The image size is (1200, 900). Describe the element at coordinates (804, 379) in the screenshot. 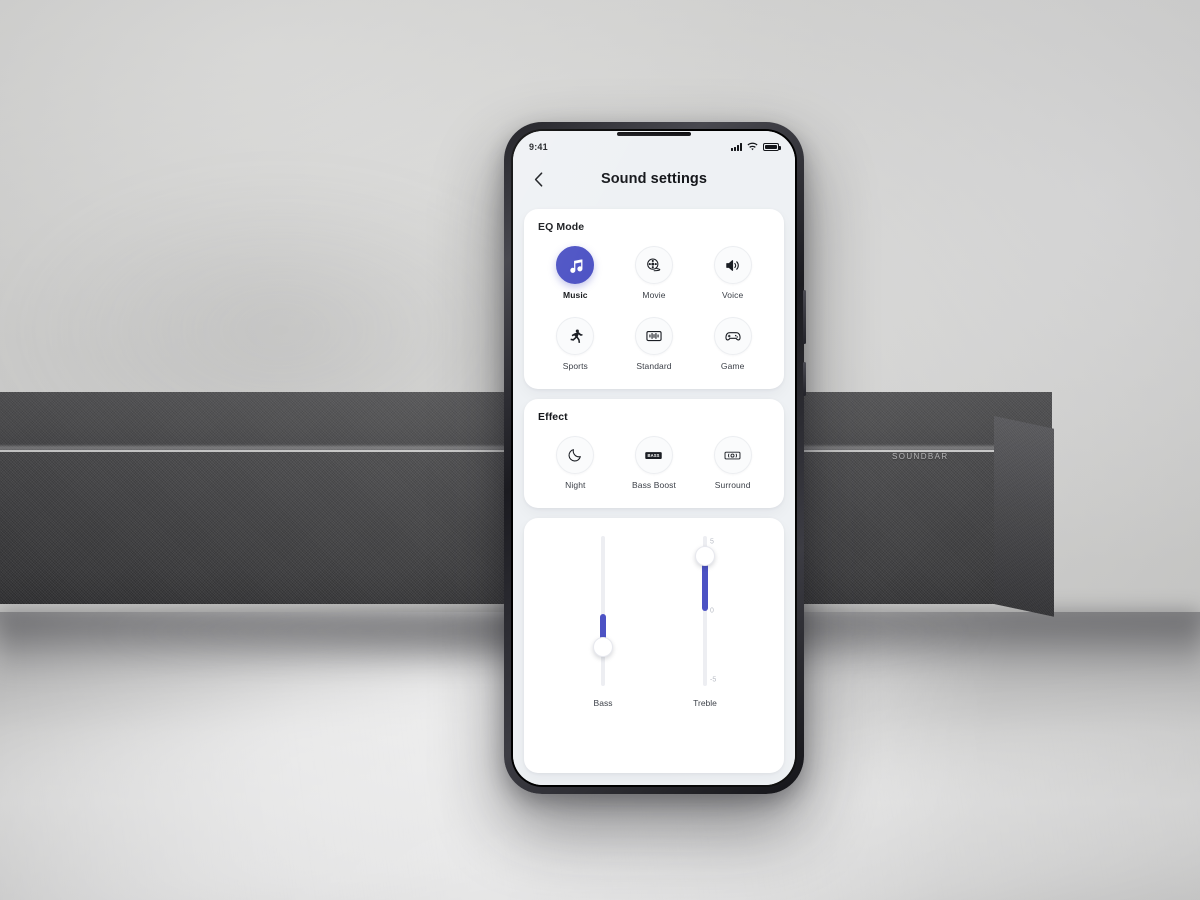

I see `power-button` at that location.